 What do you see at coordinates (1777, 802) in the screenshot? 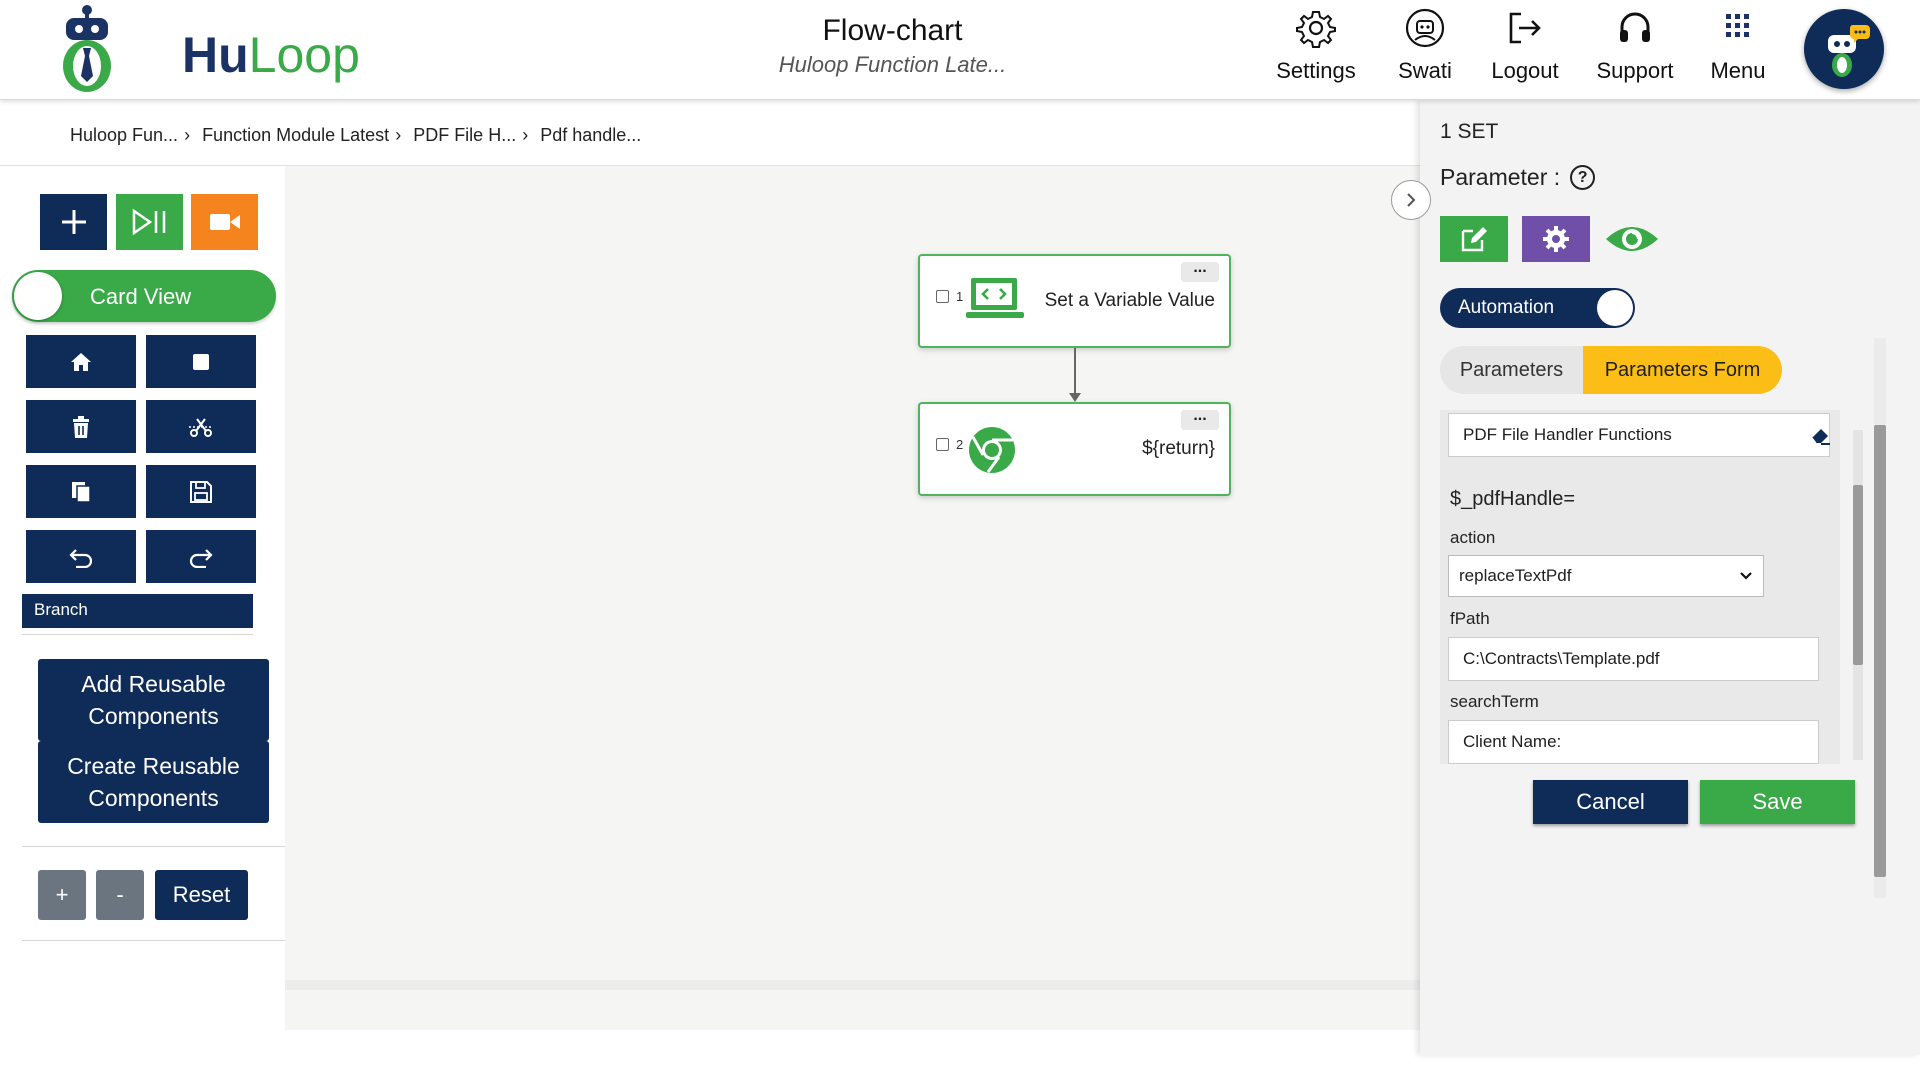
I see `save-button: Save` at bounding box center [1777, 802].